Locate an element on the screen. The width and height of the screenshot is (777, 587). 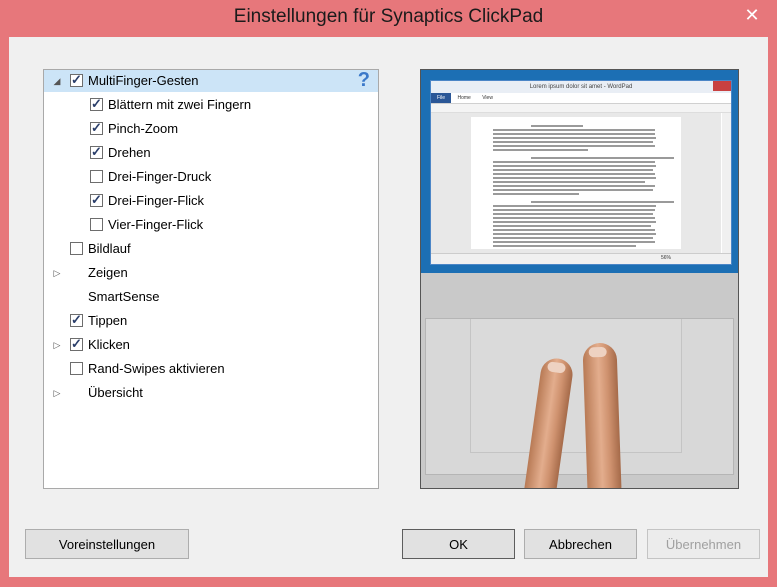
tree-item: ◢ MultiFinger-Gesten is located at coordinates (211, 81).